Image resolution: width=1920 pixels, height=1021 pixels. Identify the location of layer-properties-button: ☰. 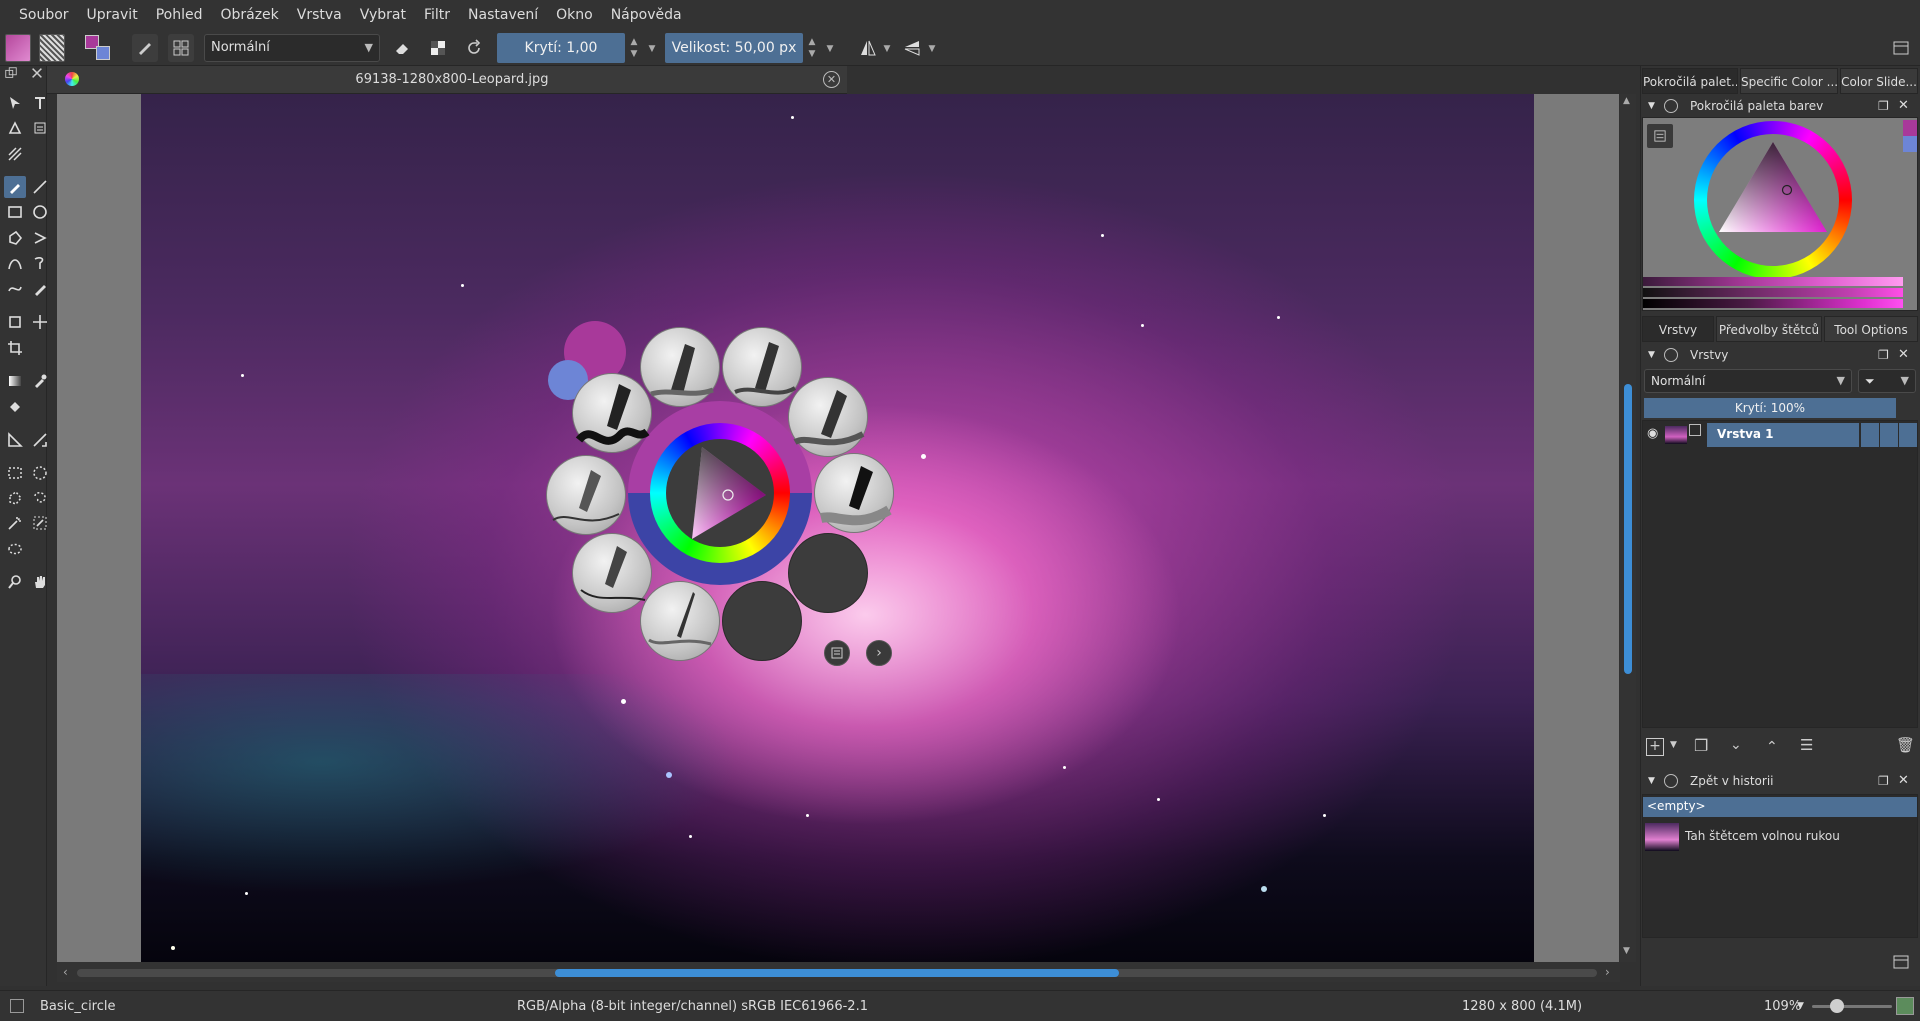
(1806, 745).